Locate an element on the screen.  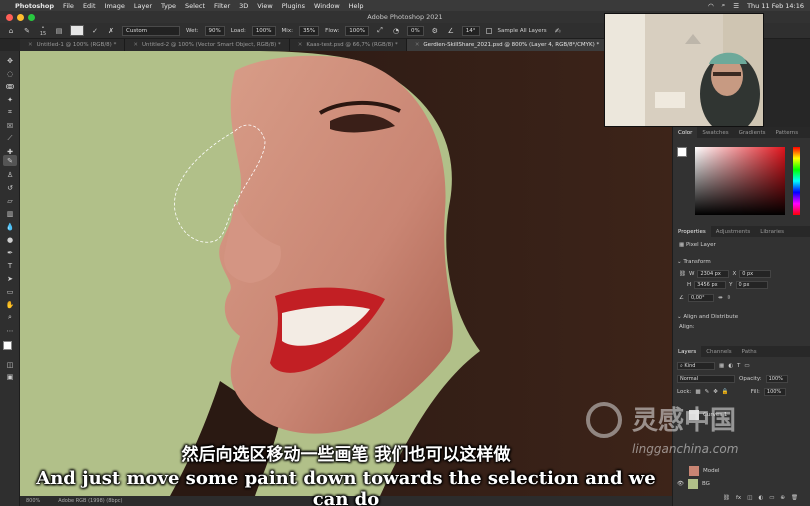
lock-transparency-icon: ▩ is located at coordinates (697, 392).